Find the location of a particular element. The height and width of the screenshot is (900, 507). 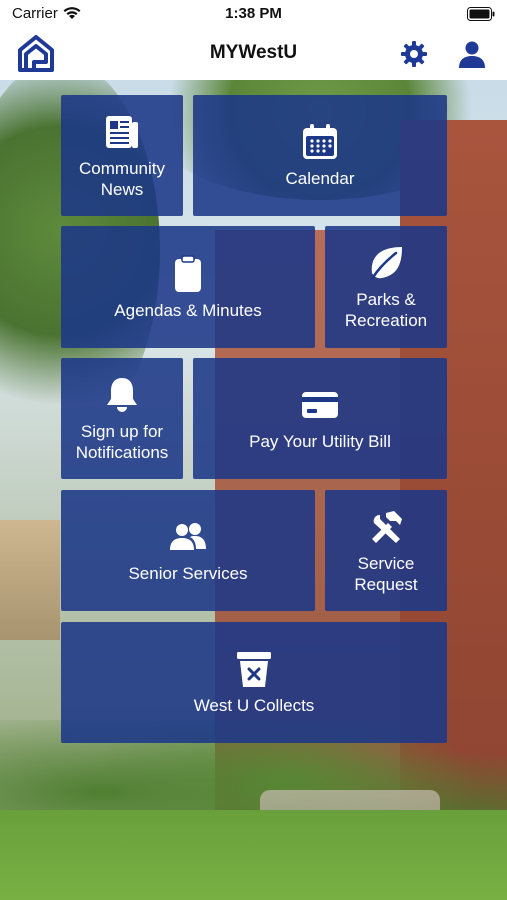

tile-agendas-minutes: Agendas & Minutes is located at coordinates (188, 287).